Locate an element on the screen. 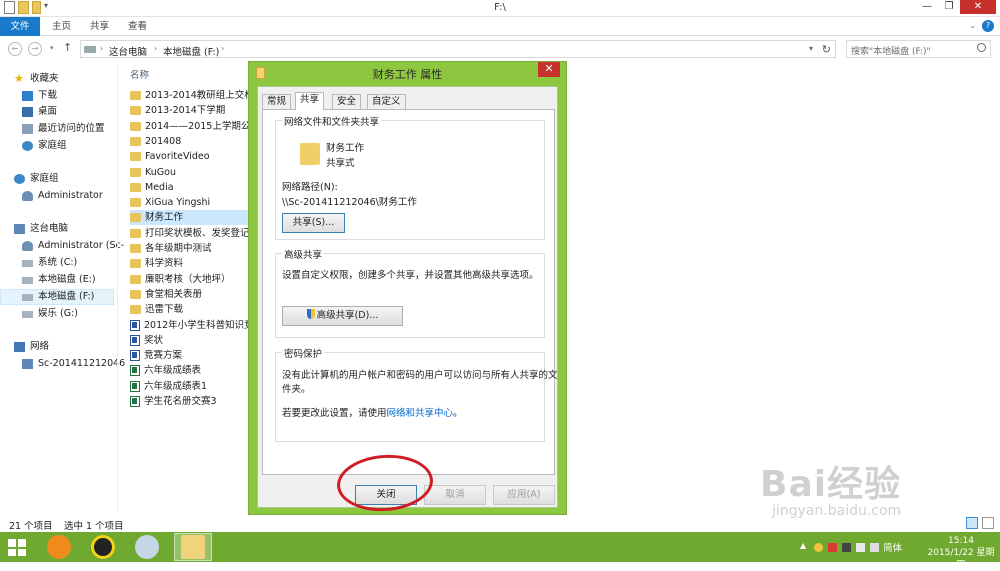 The height and width of the screenshot is (571, 1000). nav-homegroup: 家庭组 is located at coordinates (36, 179).